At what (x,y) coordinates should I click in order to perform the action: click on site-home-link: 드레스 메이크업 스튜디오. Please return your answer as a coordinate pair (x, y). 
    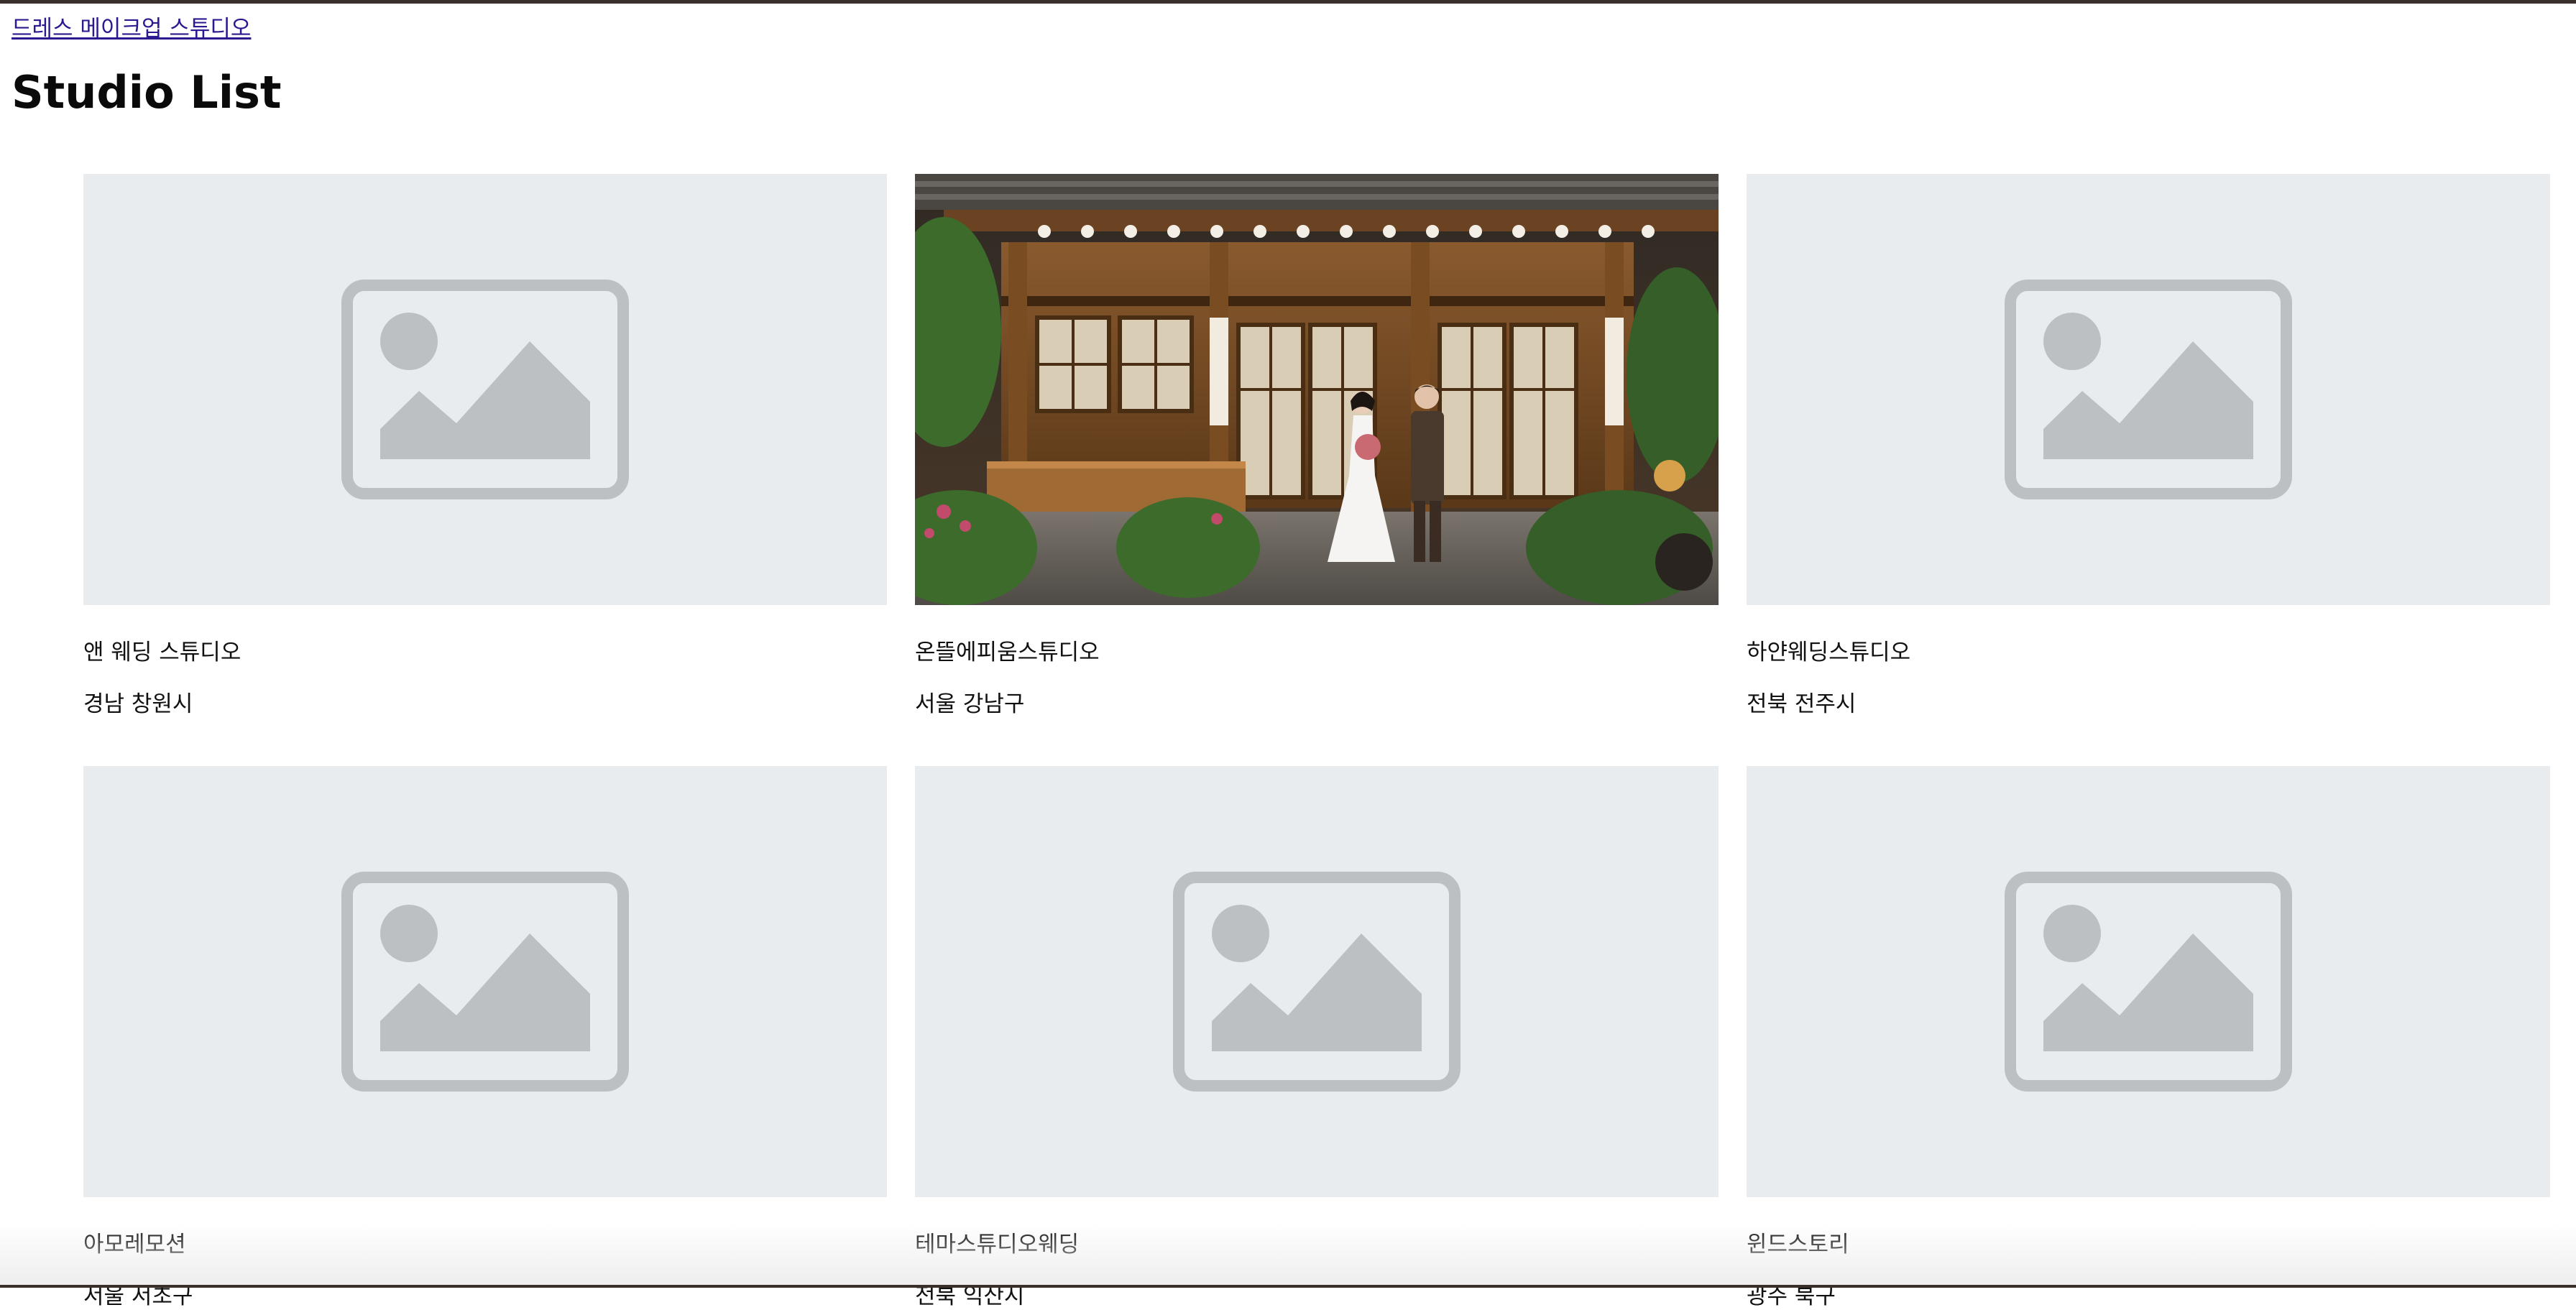
    Looking at the image, I should click on (131, 26).